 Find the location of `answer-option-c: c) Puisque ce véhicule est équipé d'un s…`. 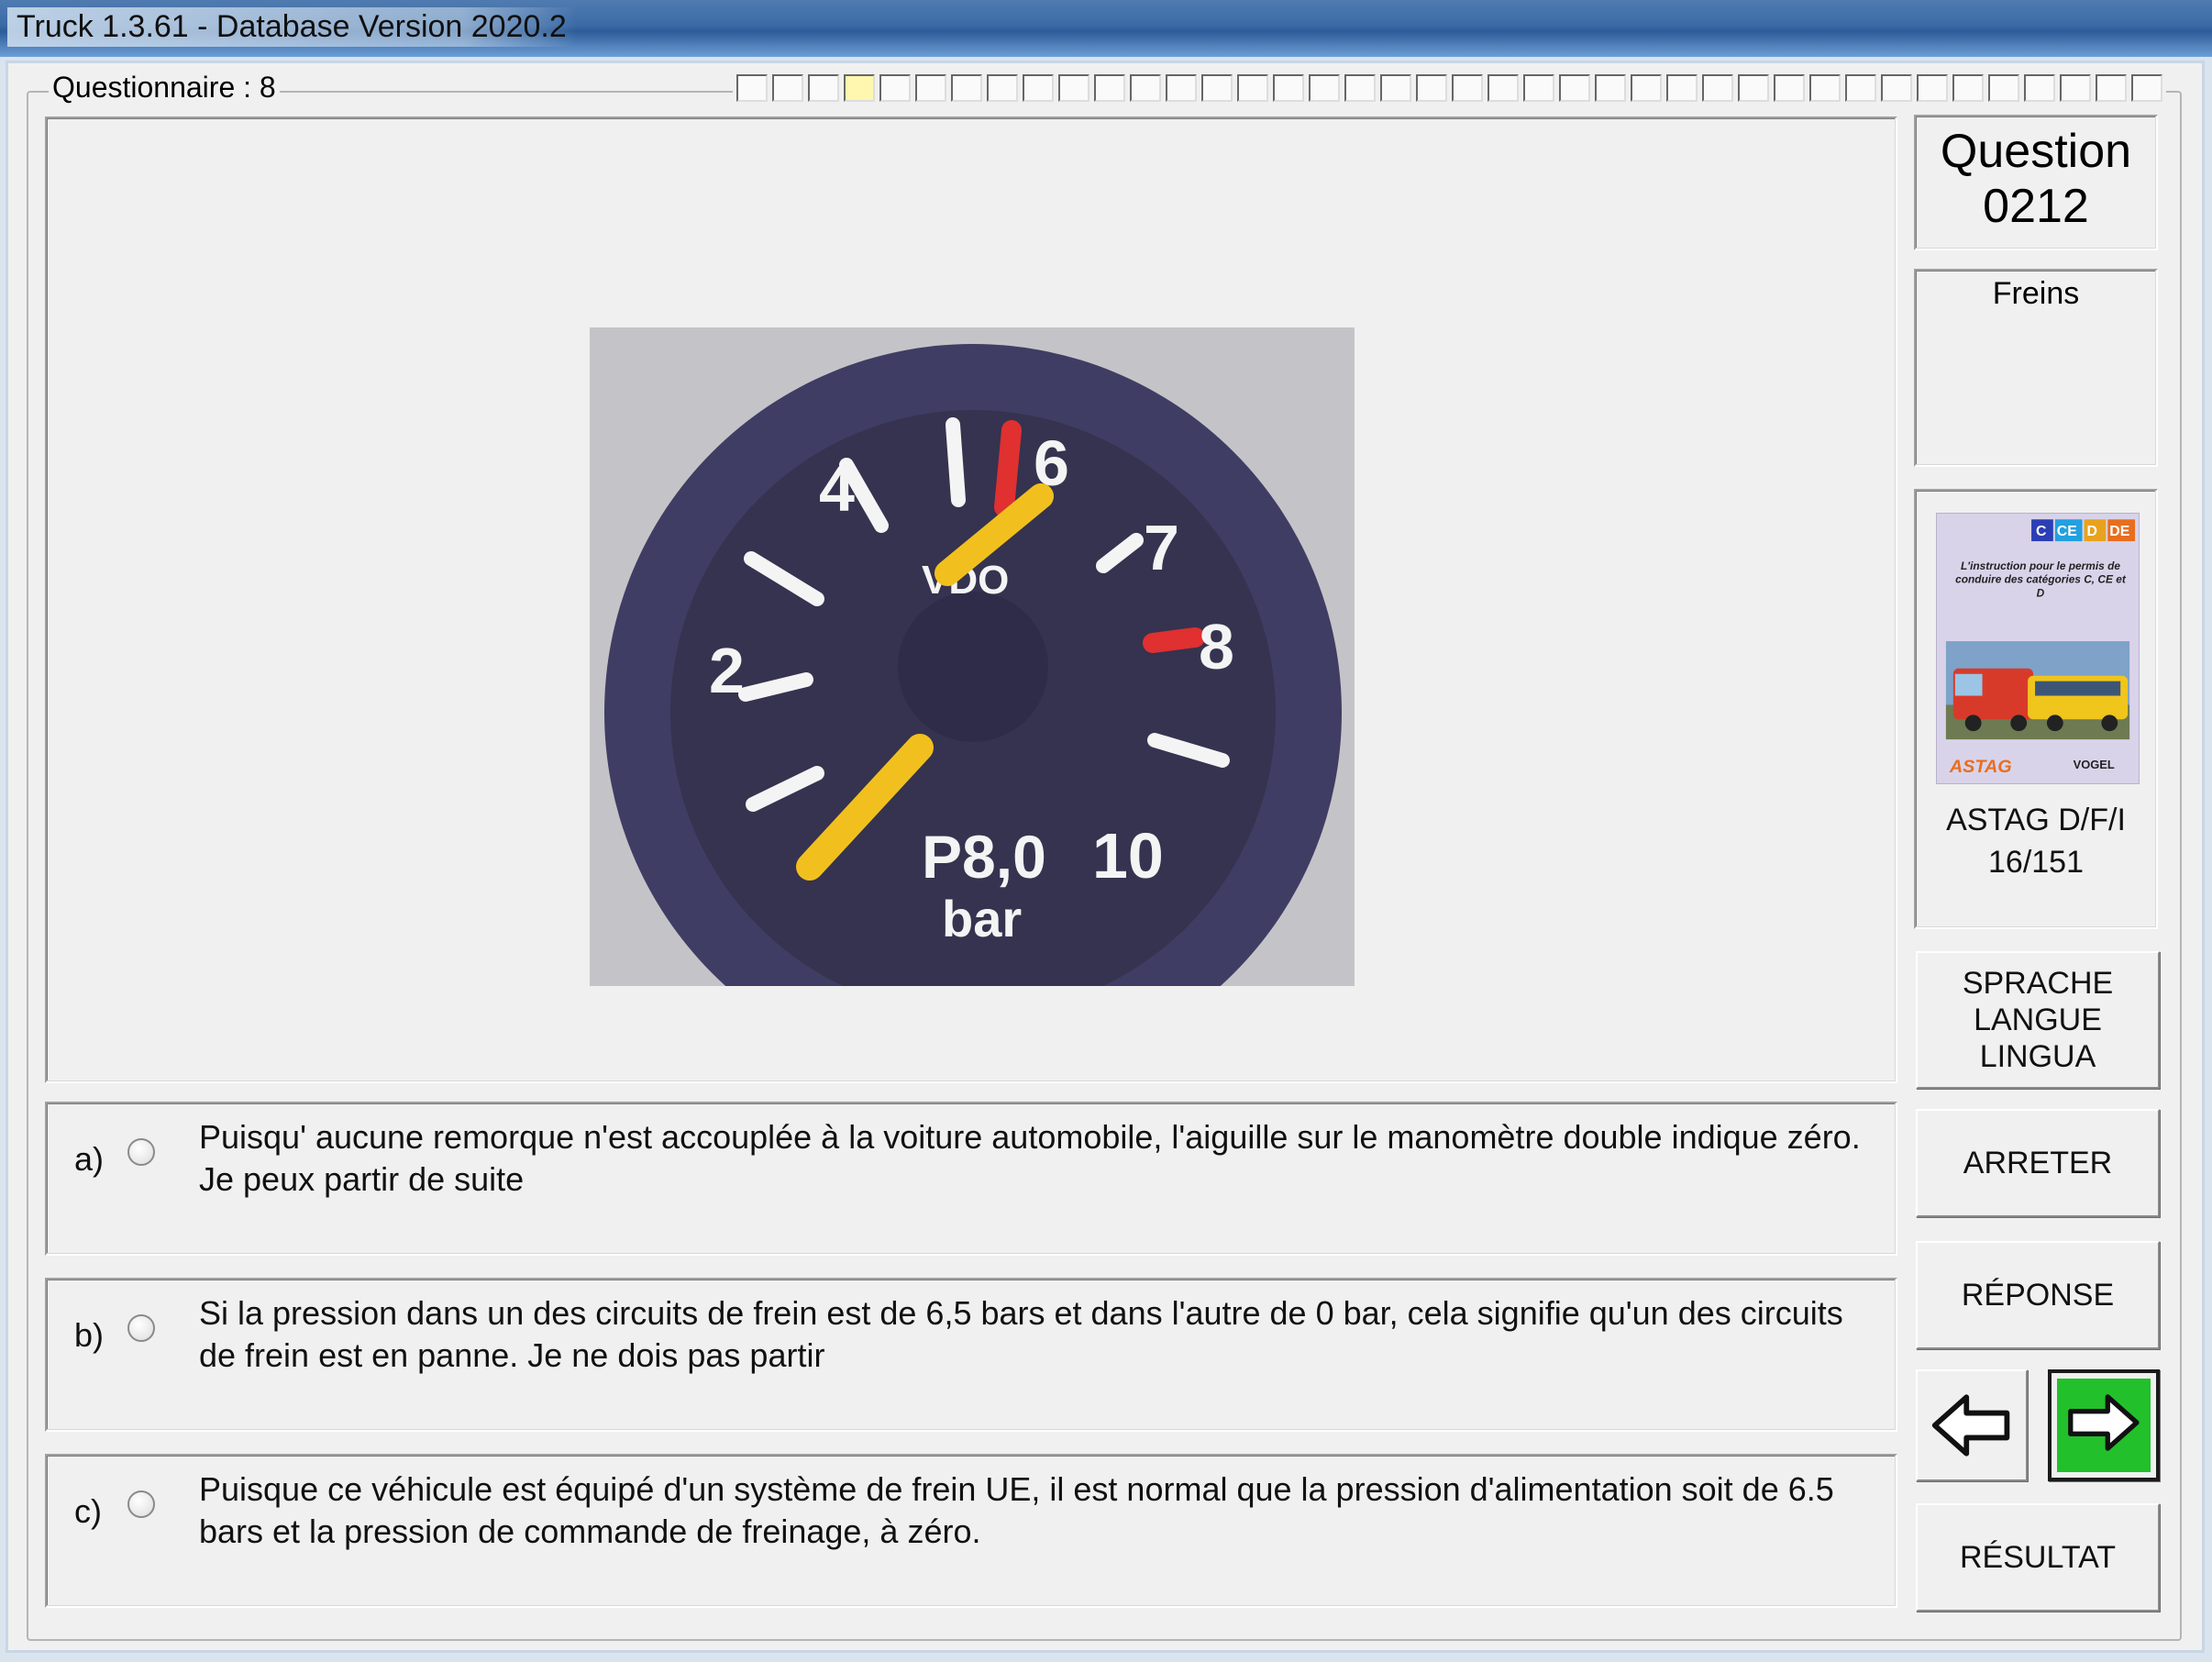

answer-option-c: c) Puisque ce véhicule est équipé d'un s… is located at coordinates (971, 1531).